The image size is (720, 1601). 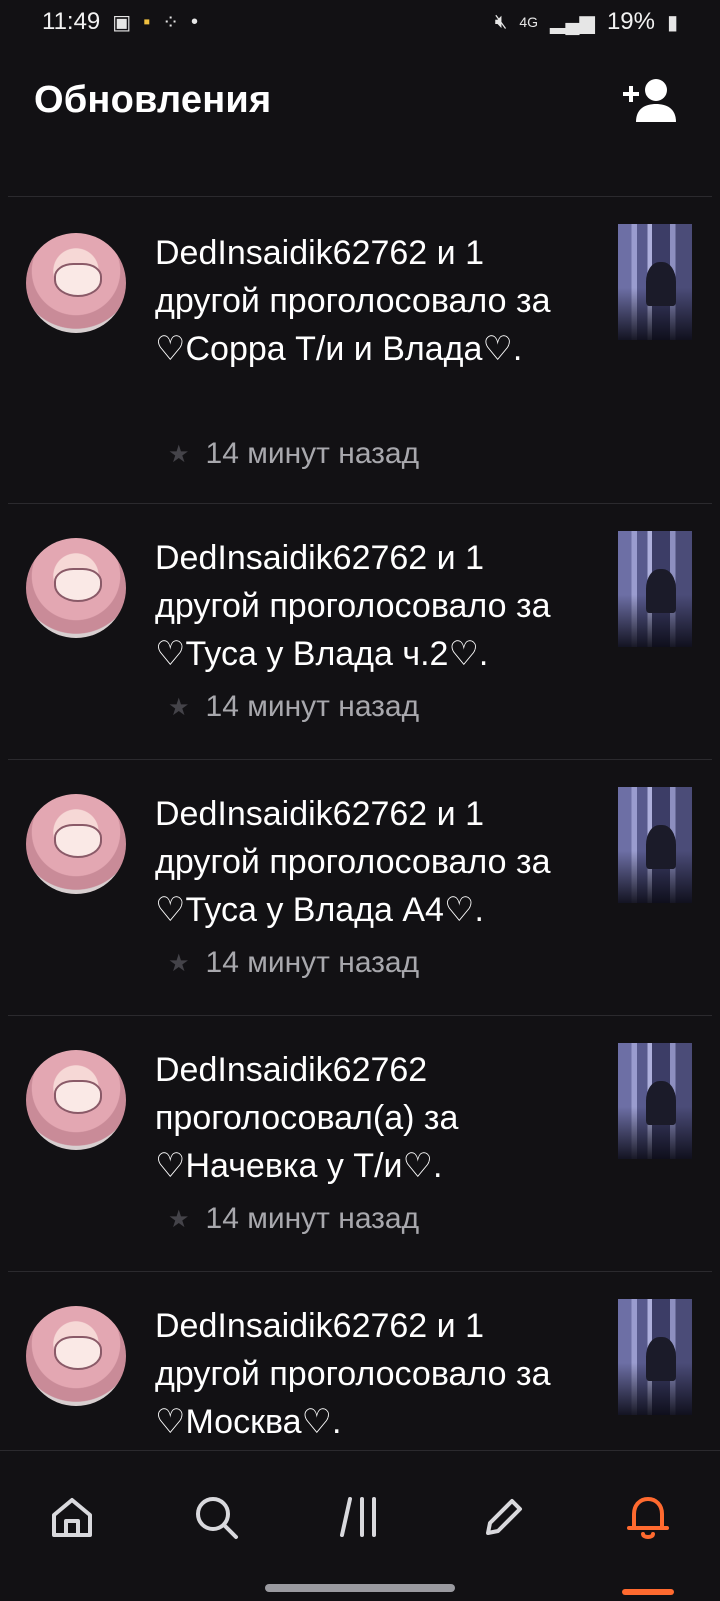 I want to click on library-icon, so click(x=358, y=1517).